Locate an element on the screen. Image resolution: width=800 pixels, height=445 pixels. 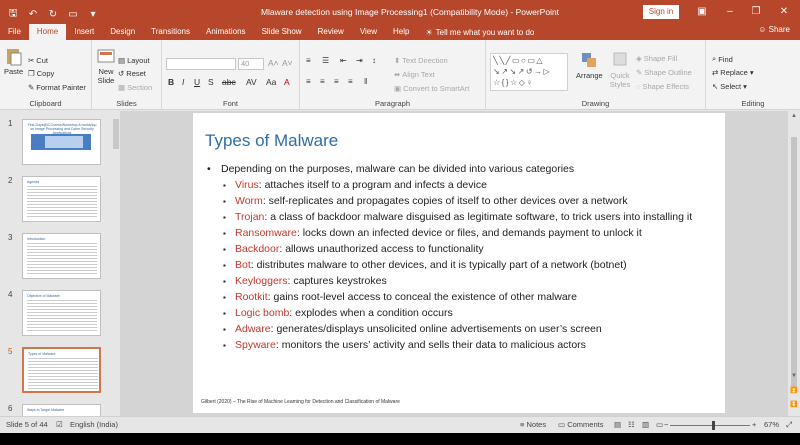
language-status: English (India) is located at coordinates (94, 424).